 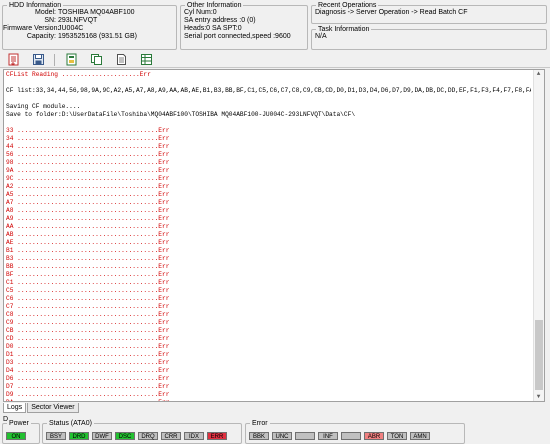 I want to click on dsc-indicator: DSC, so click(x=125, y=436).